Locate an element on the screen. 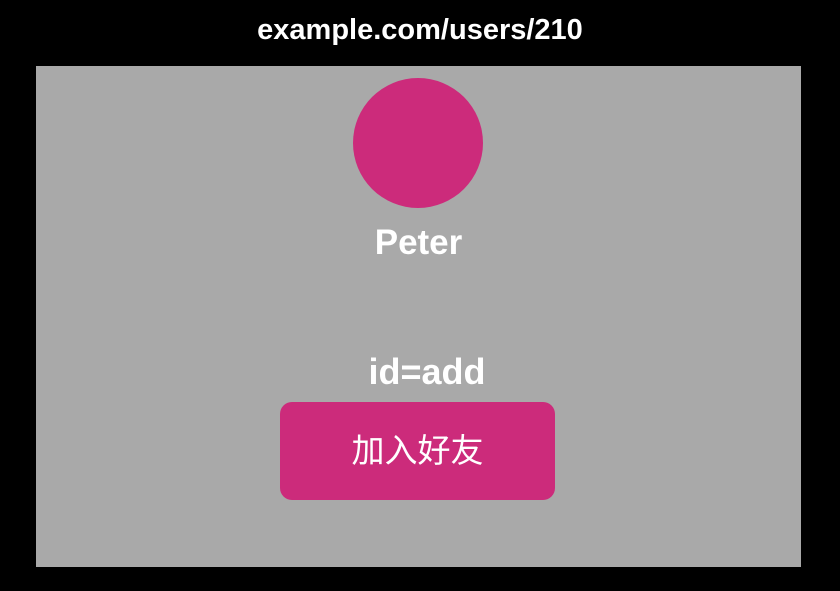  avatar is located at coordinates (418, 143).